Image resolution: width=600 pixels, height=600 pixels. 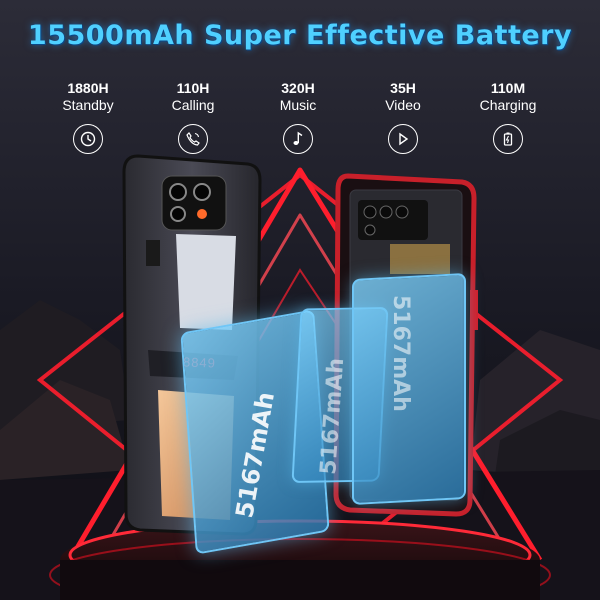 I want to click on play-icon, so click(x=403, y=139).